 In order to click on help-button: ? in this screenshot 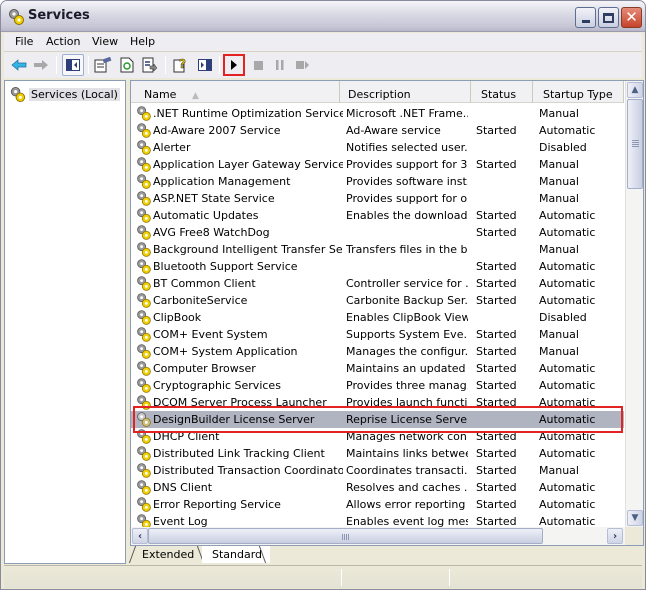, I will do `click(181, 65)`.